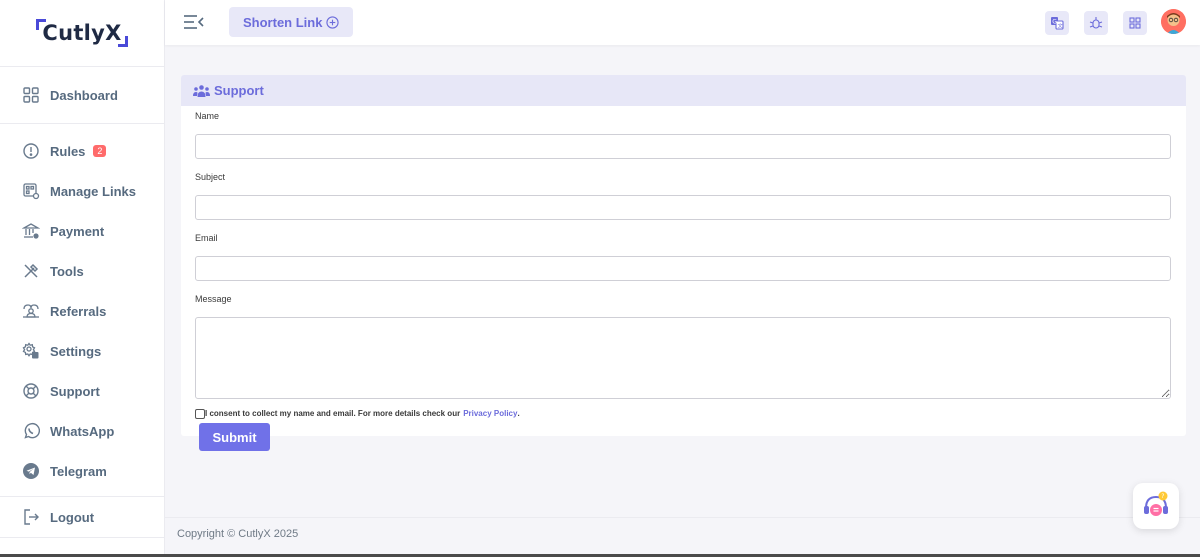  Describe the element at coordinates (201, 90) in the screenshot. I see `users-group-icon` at that location.